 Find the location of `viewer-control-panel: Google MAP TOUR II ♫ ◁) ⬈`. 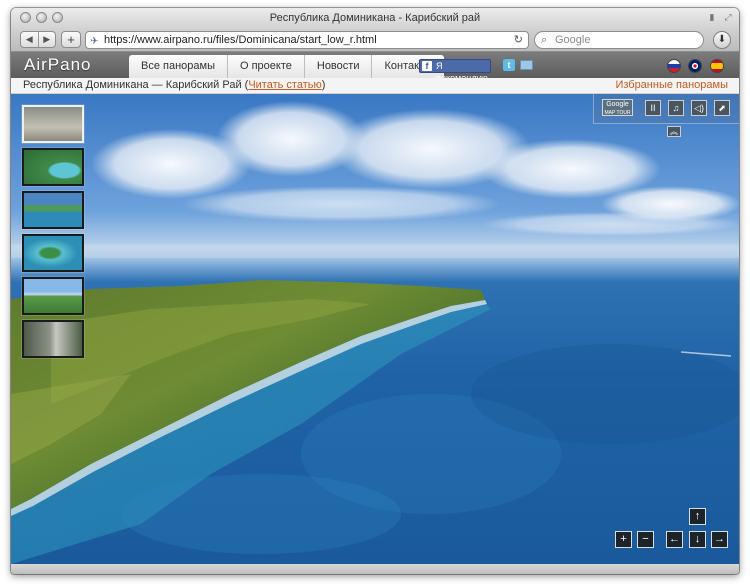

viewer-control-panel: Google MAP TOUR II ♫ ◁) ⬈ is located at coordinates (666, 109).